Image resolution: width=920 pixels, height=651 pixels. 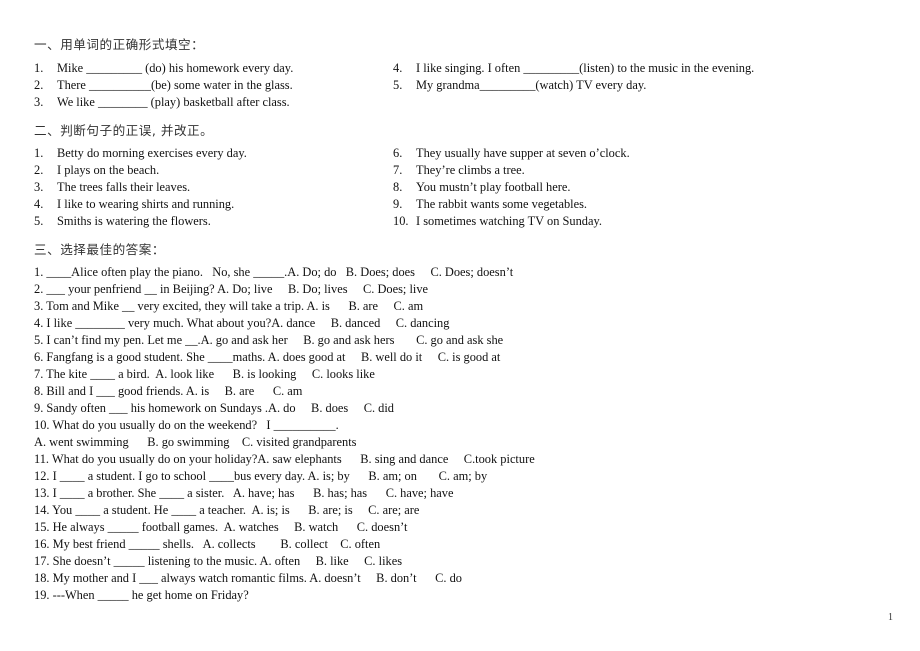 I want to click on item-text: They’re climbs a tree., so click(x=470, y=170).